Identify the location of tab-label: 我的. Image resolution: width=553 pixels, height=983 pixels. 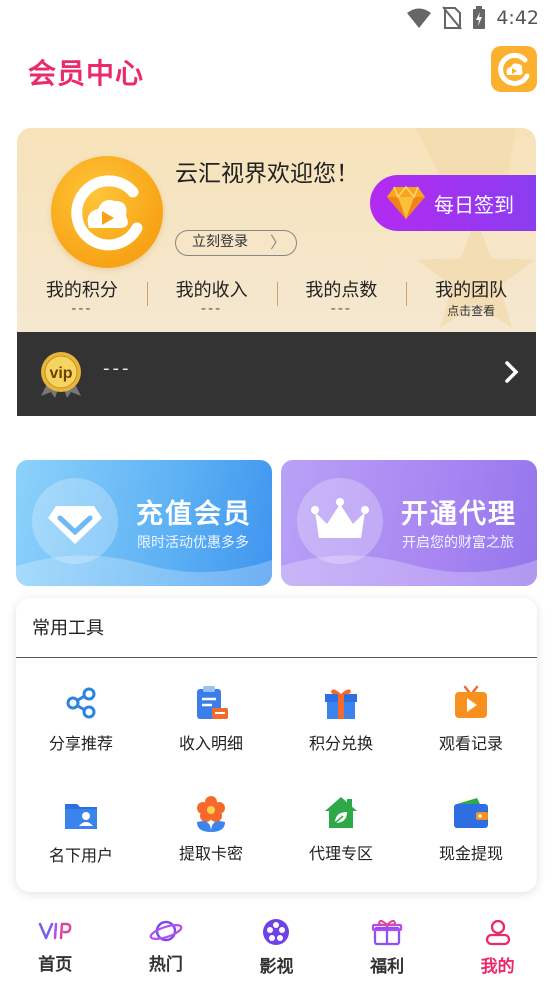
(497, 967).